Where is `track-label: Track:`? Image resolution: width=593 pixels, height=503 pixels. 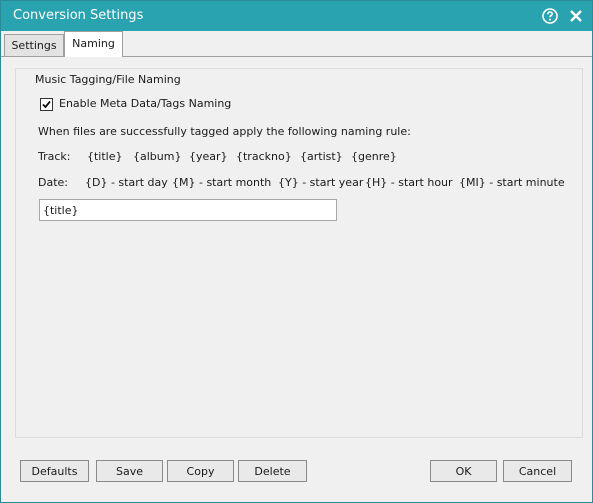 track-label: Track: is located at coordinates (54, 156).